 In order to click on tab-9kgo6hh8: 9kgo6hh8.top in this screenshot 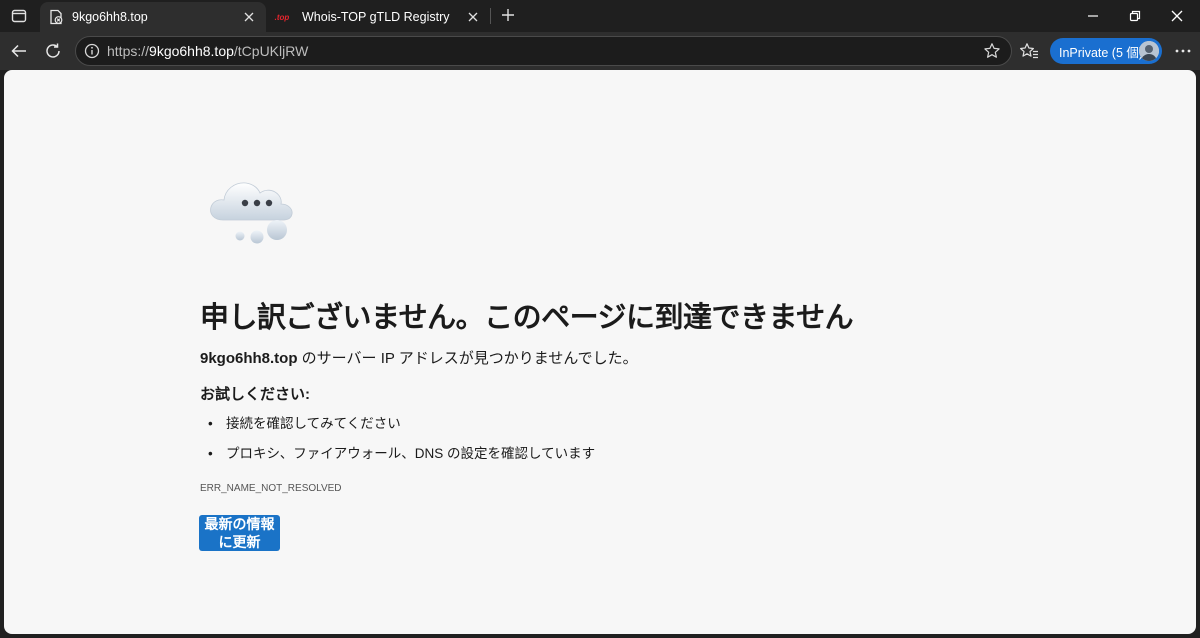, I will do `click(153, 17)`.